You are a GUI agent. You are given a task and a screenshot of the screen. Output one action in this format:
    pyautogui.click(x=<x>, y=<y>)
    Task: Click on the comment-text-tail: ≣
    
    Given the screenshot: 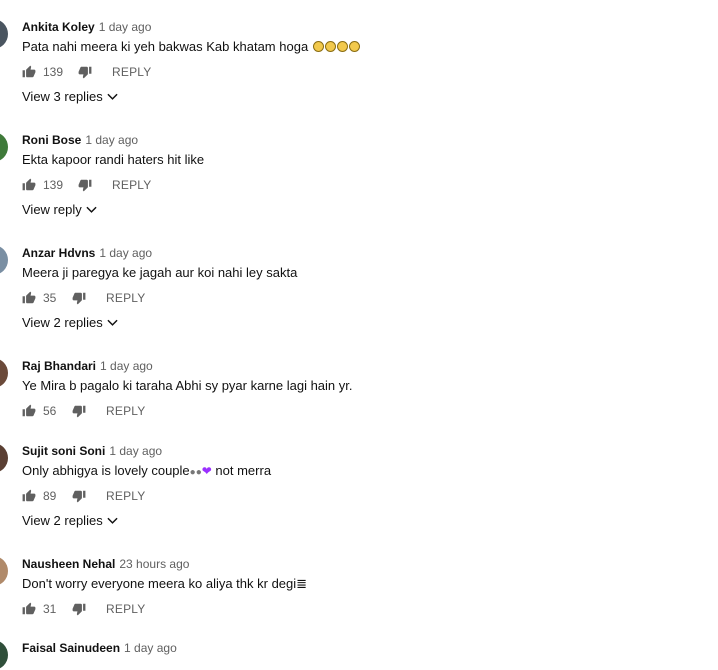 What is the action you would take?
    pyautogui.click(x=302, y=583)
    